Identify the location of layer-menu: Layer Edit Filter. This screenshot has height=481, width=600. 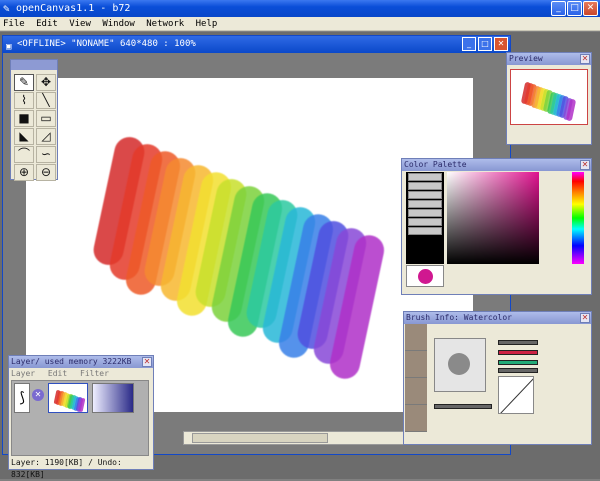
(81, 373).